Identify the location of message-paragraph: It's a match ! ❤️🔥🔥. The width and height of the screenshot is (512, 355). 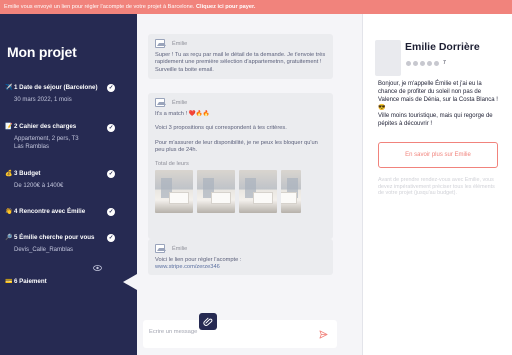
(182, 114).